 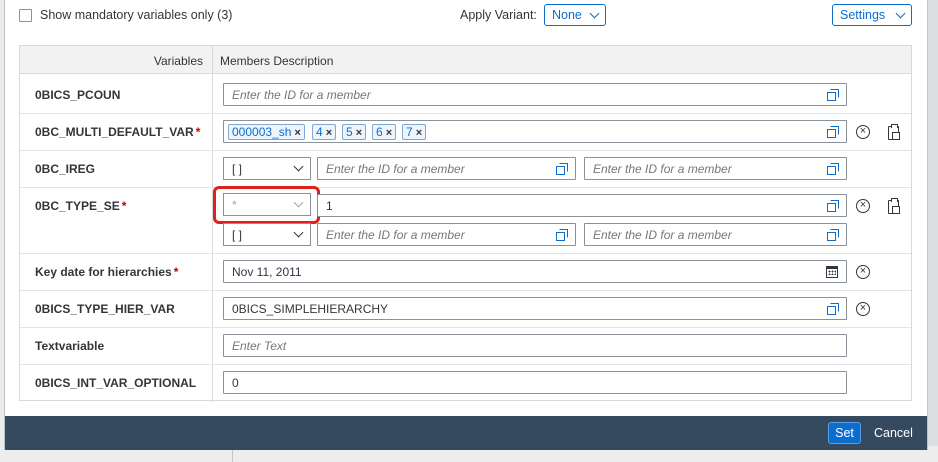 I want to click on calendar-icon, so click(x=832, y=272).